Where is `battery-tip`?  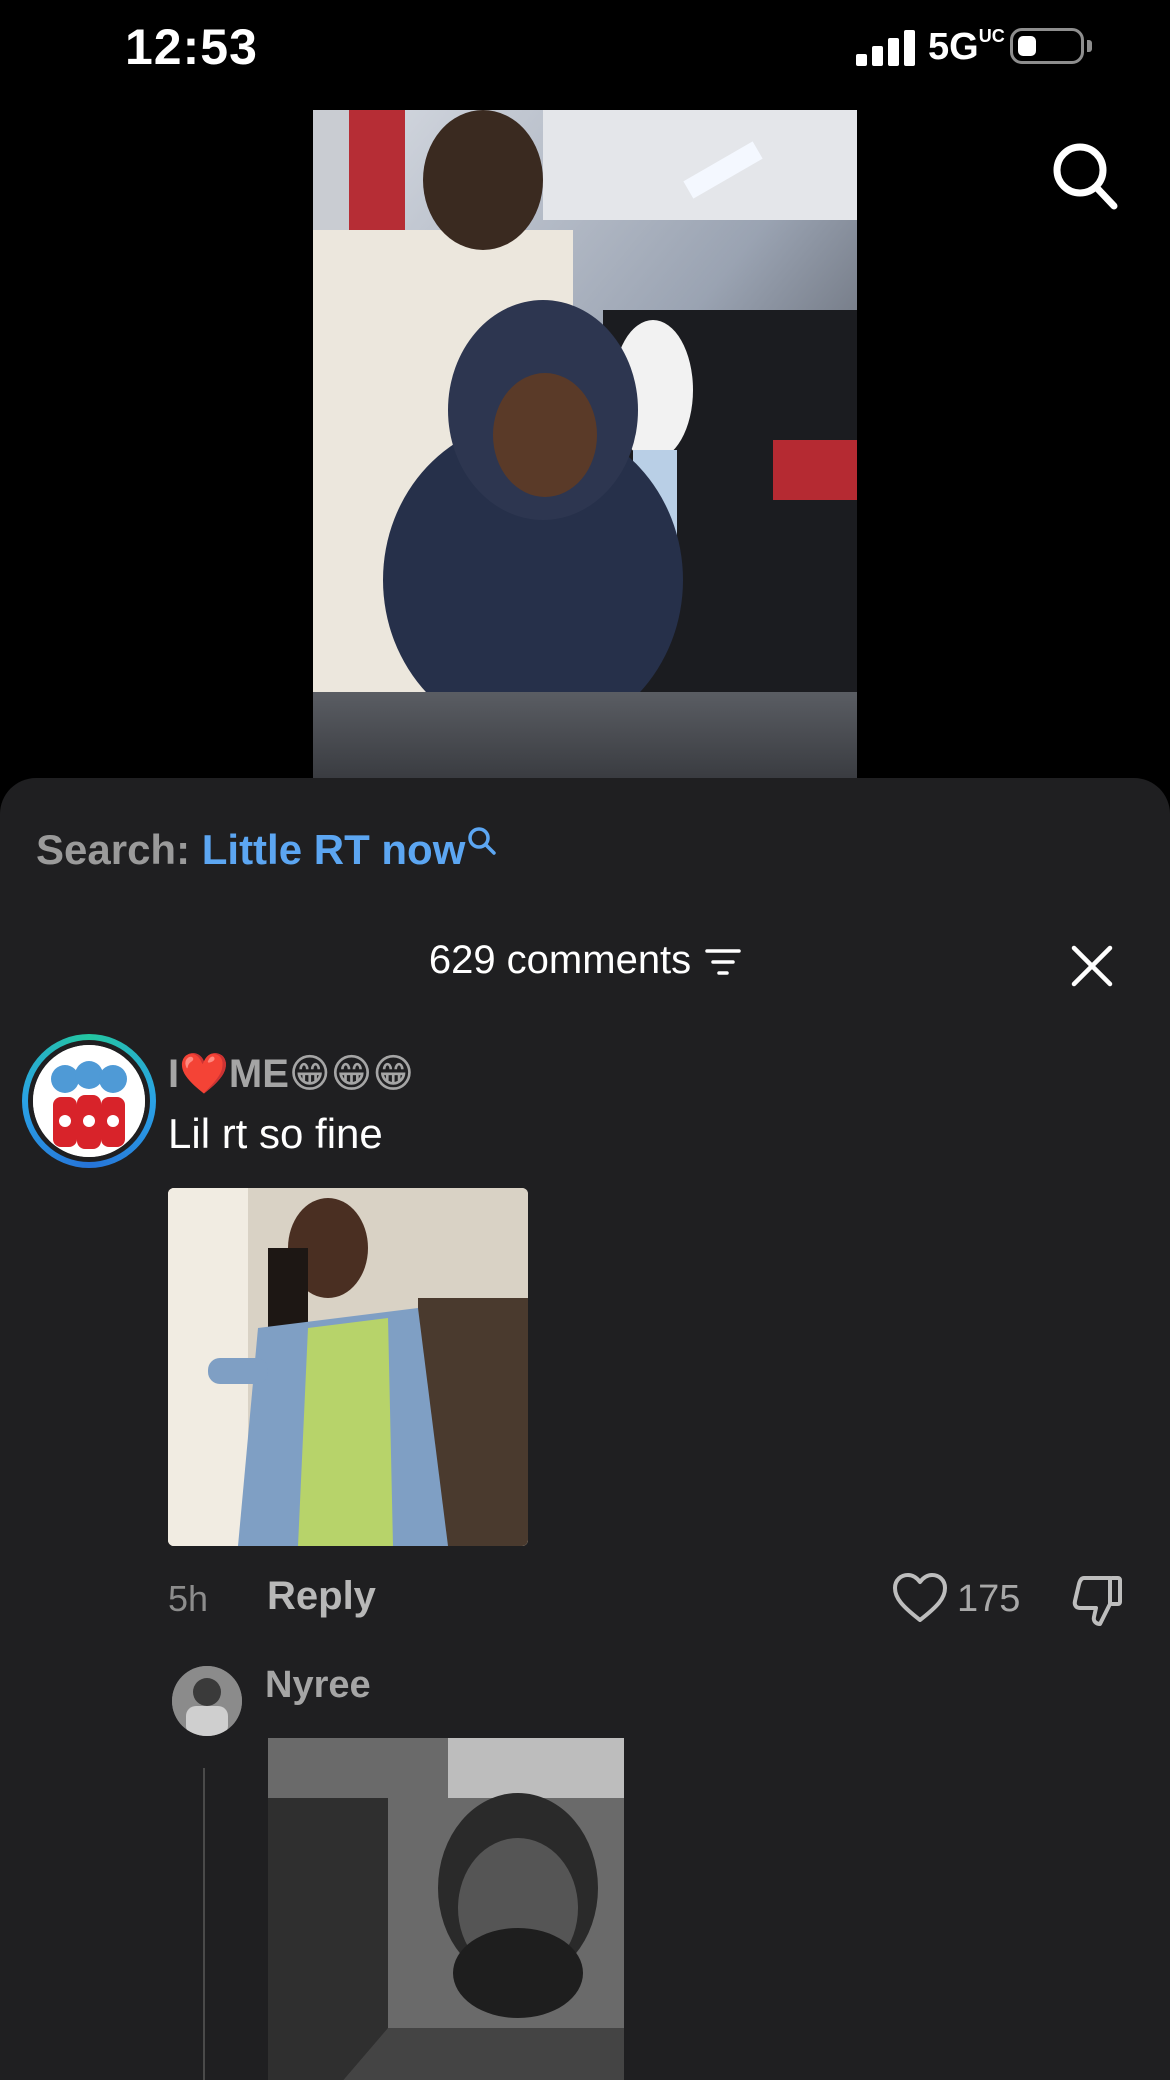
battery-tip is located at coordinates (1089, 46).